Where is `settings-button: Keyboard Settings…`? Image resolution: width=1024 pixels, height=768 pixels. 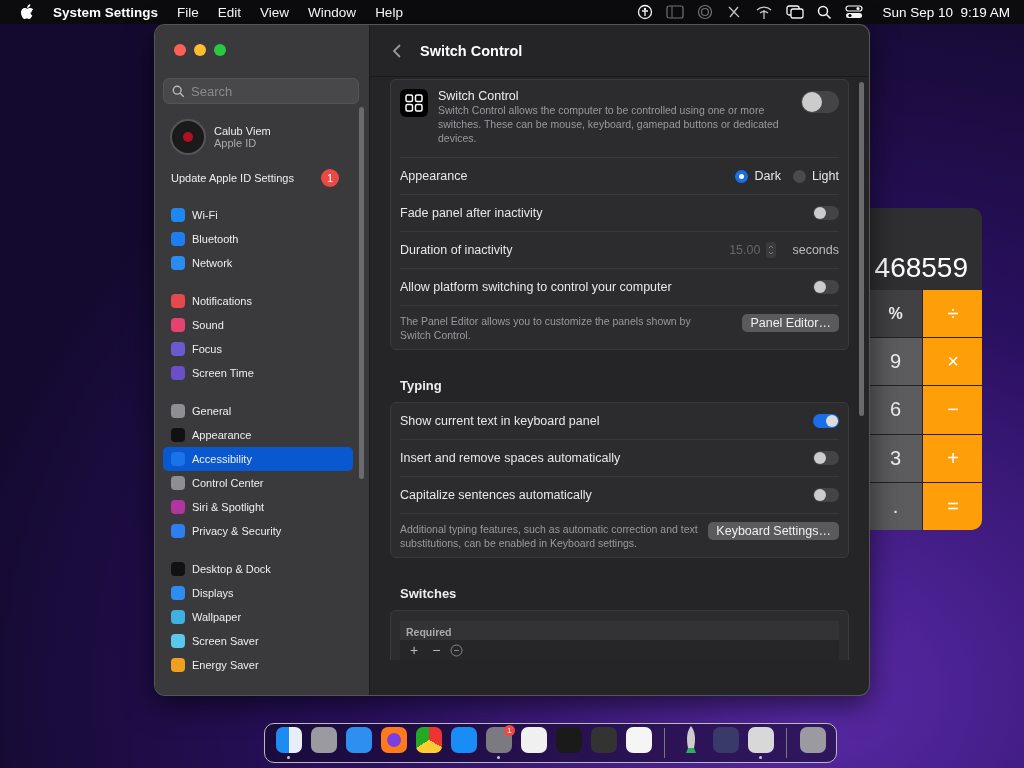 settings-button: Keyboard Settings… is located at coordinates (773, 531).